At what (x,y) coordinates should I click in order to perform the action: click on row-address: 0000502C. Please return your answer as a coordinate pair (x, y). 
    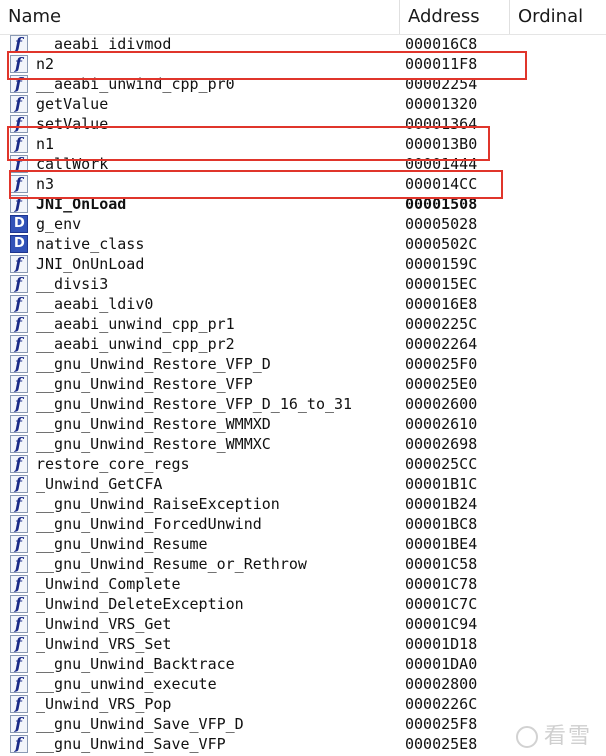
    Looking at the image, I should click on (441, 244).